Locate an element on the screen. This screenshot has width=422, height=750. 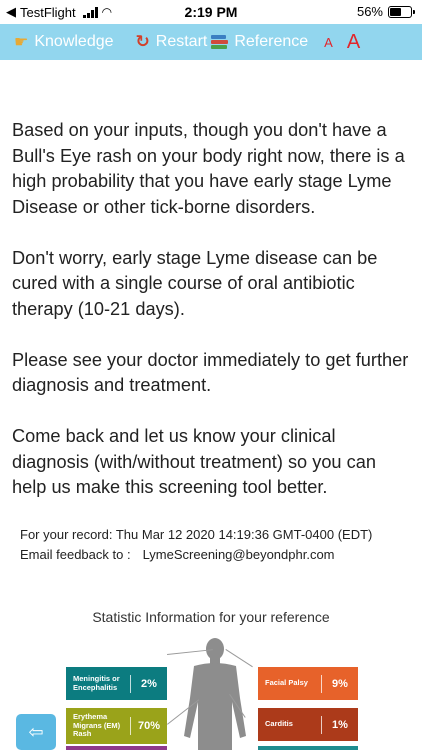
stat-meningitis: Meningitis or Encephalitis 2% is located at coordinates (116, 683).